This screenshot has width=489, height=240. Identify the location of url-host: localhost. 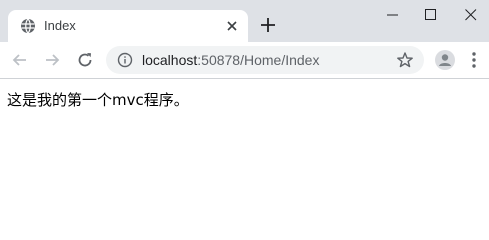
(170, 60).